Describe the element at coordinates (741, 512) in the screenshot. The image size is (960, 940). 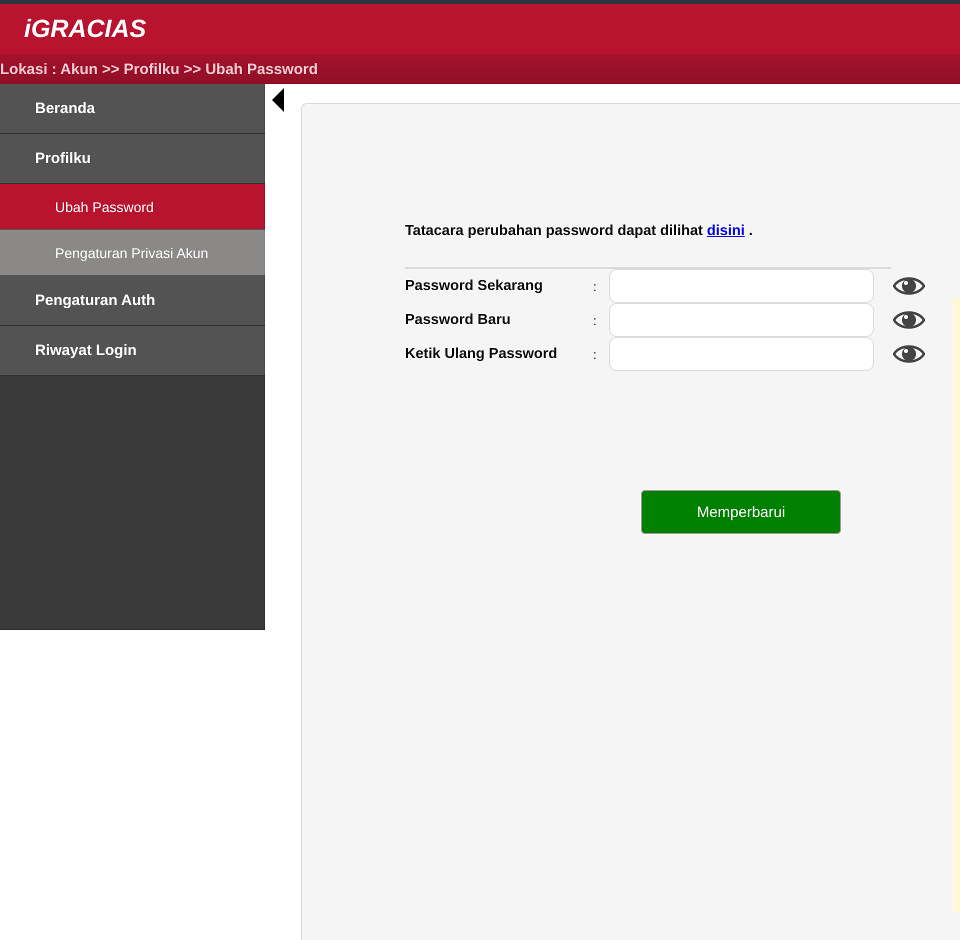
I see `submit-button: Memperbarui` at that location.